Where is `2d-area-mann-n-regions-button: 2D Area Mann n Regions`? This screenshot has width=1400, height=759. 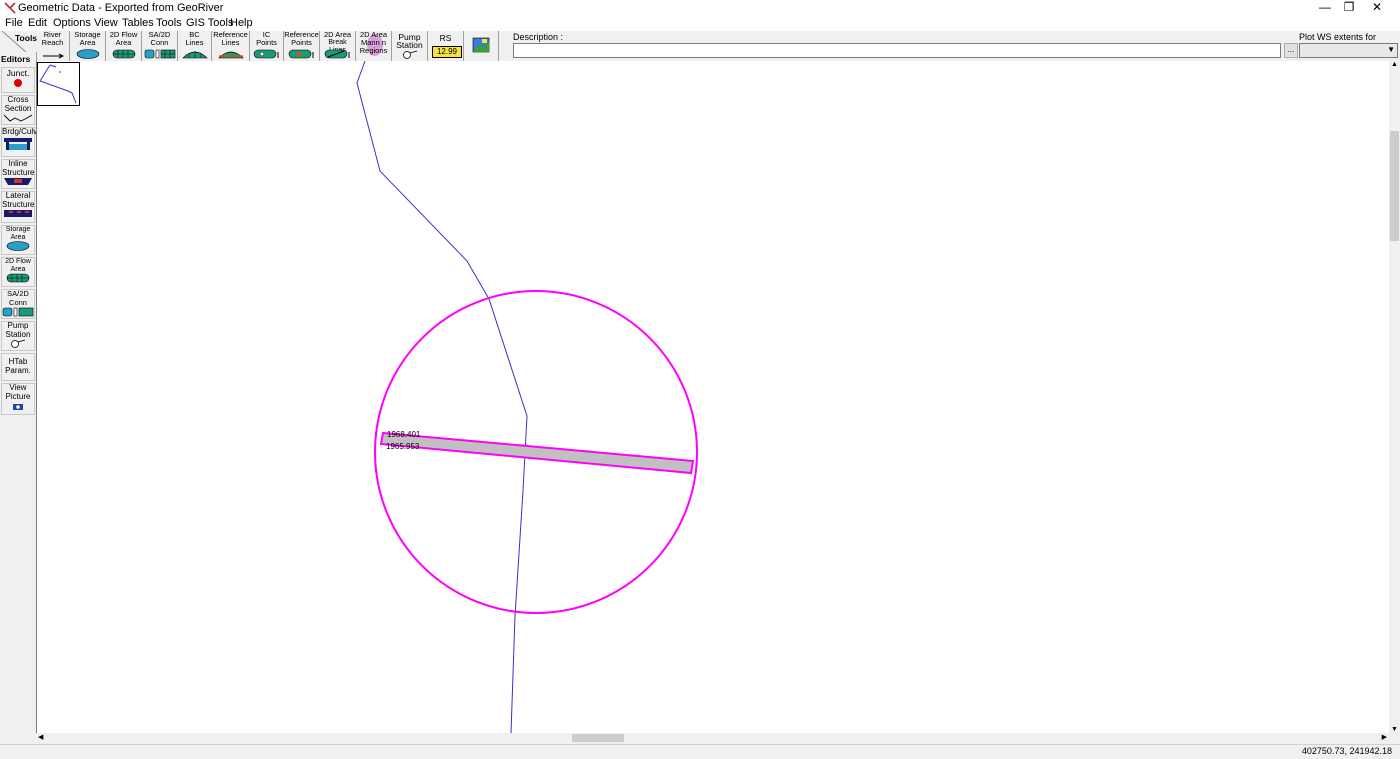
2d-area-mann-n-regions-button: 2D Area Mann n Regions is located at coordinates (374, 46).